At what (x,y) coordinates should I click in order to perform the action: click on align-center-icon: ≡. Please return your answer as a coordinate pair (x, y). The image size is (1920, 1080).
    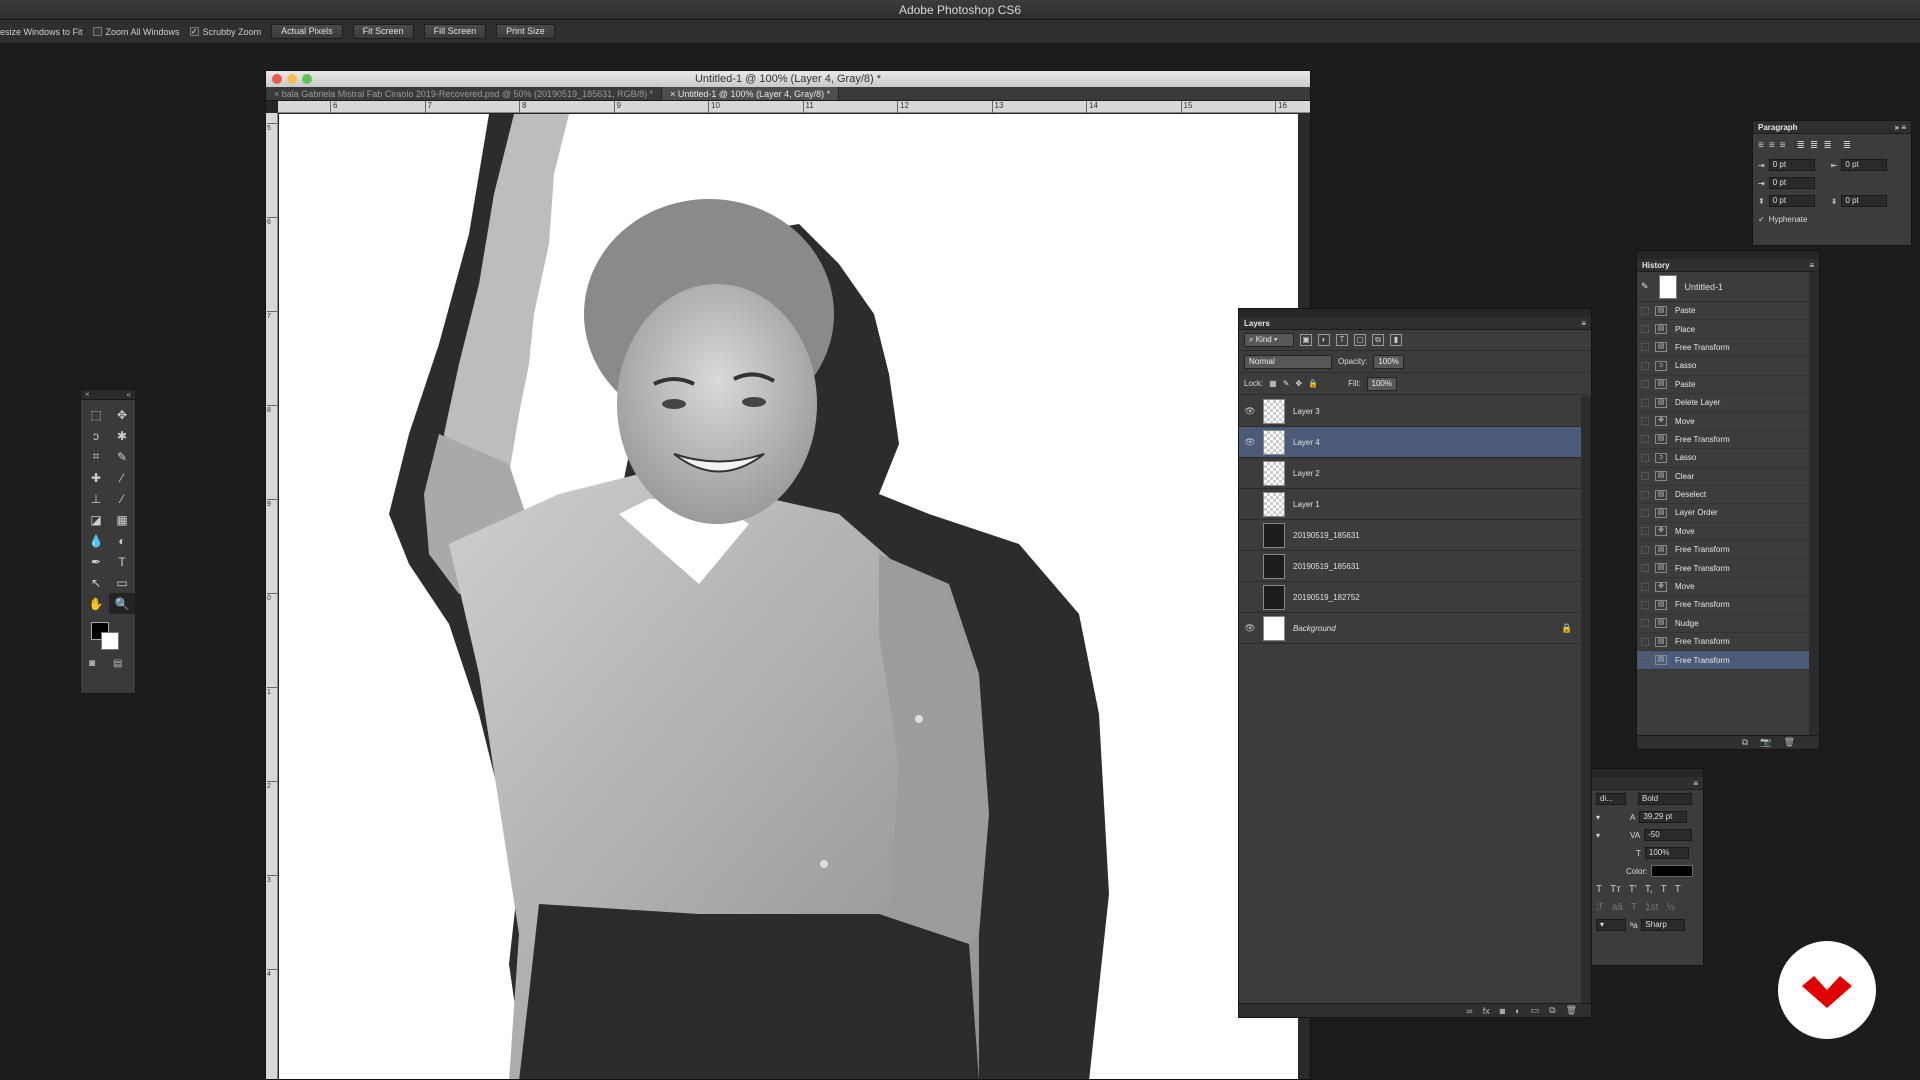
    Looking at the image, I should click on (1772, 145).